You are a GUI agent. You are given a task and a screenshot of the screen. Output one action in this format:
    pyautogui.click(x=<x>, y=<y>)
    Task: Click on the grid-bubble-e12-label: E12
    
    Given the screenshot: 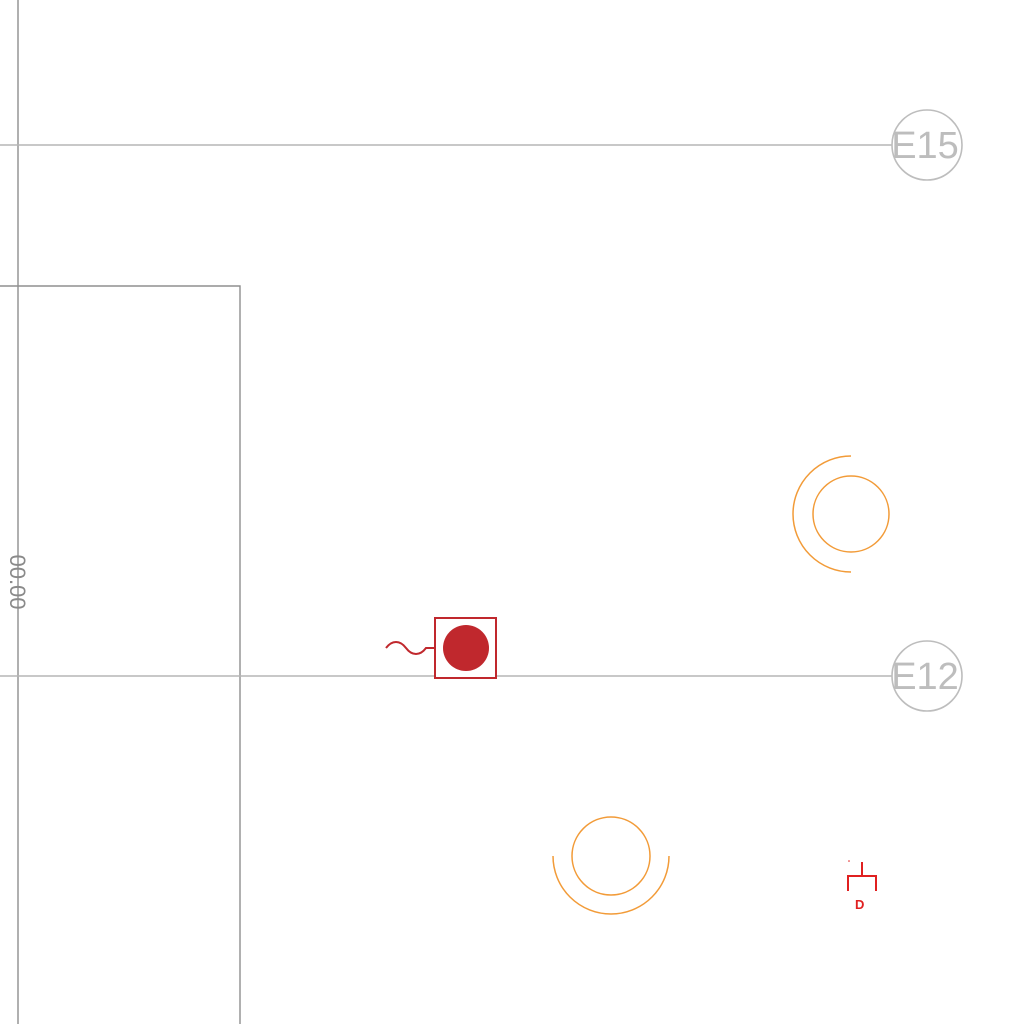 What is the action you would take?
    pyautogui.click(x=925, y=677)
    